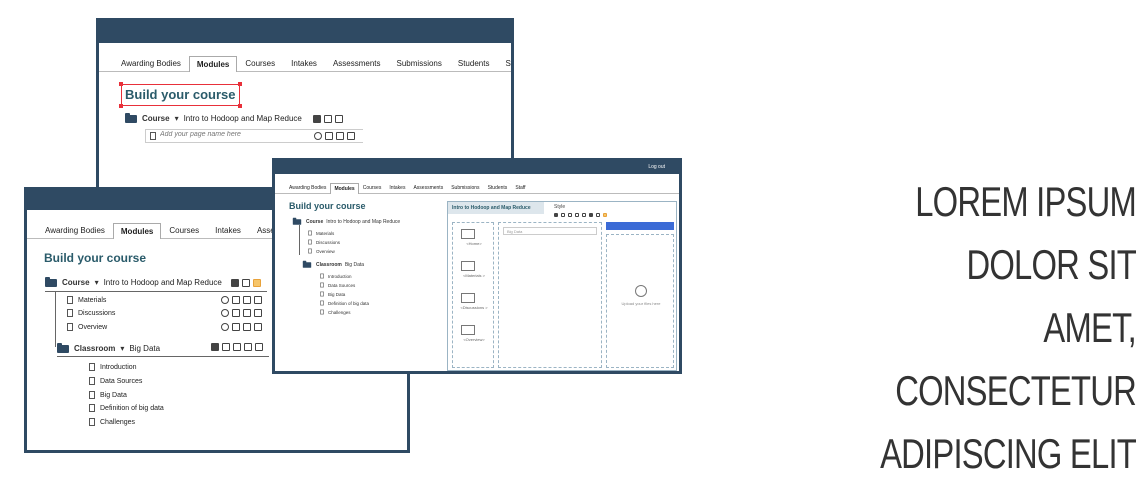  I want to click on upload-dropzone: Upload your files here, so click(640, 301).